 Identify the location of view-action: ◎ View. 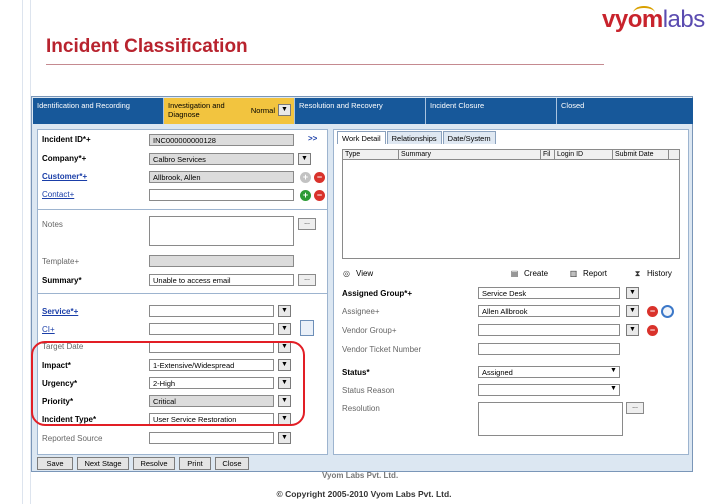
(357, 273).